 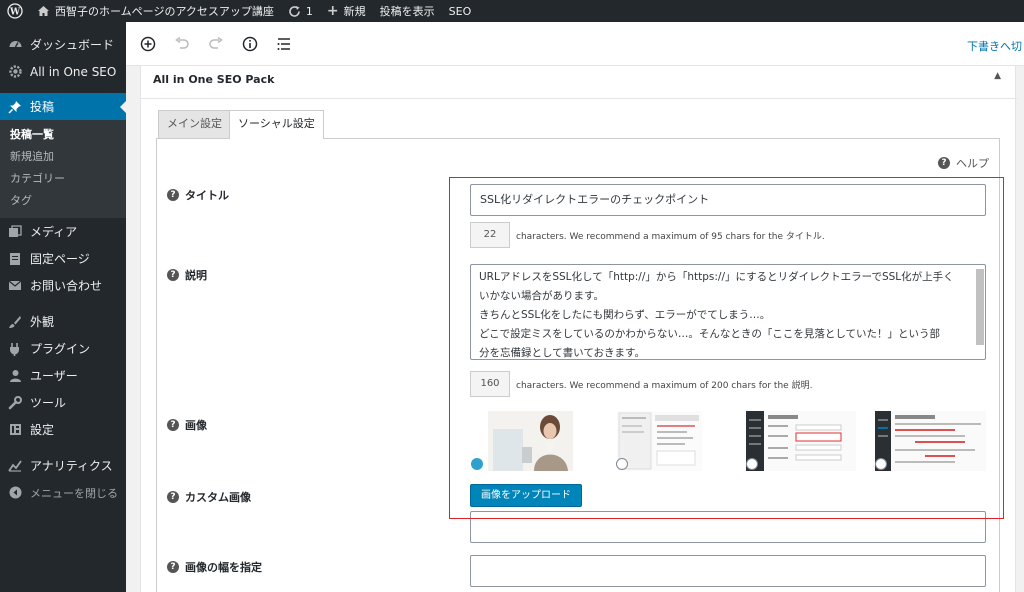 What do you see at coordinates (214, 79) in the screenshot?
I see `metabox-title: All in One SEO Pack` at bounding box center [214, 79].